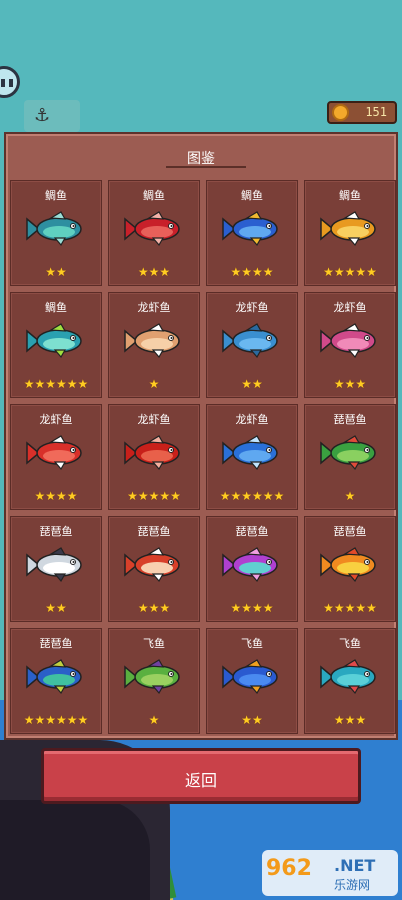  Describe the element at coordinates (362, 112) in the screenshot. I see `coin-counter: 151` at that location.